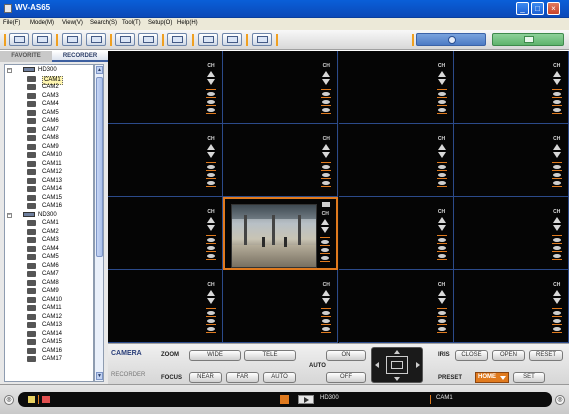  Describe the element at coordinates (397, 379) in the screenshot. I see `tilt-down-icon` at that location.